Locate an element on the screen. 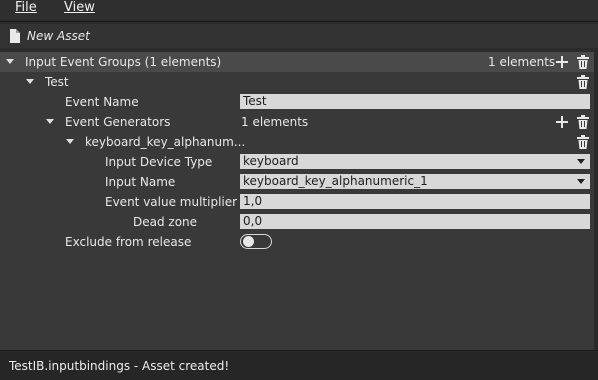 Image resolution: width=598 pixels, height=380 pixels. input-device-type-label: Input Device Type is located at coordinates (159, 162).